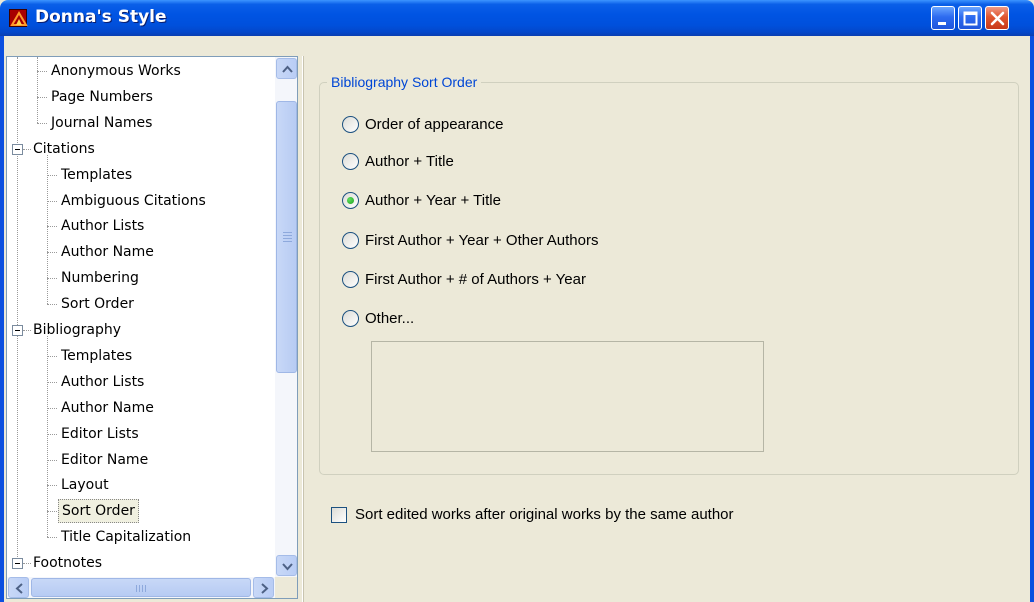 Image resolution: width=1034 pixels, height=602 pixels. Describe the element at coordinates (970, 18) in the screenshot. I see `maximize-button` at that location.